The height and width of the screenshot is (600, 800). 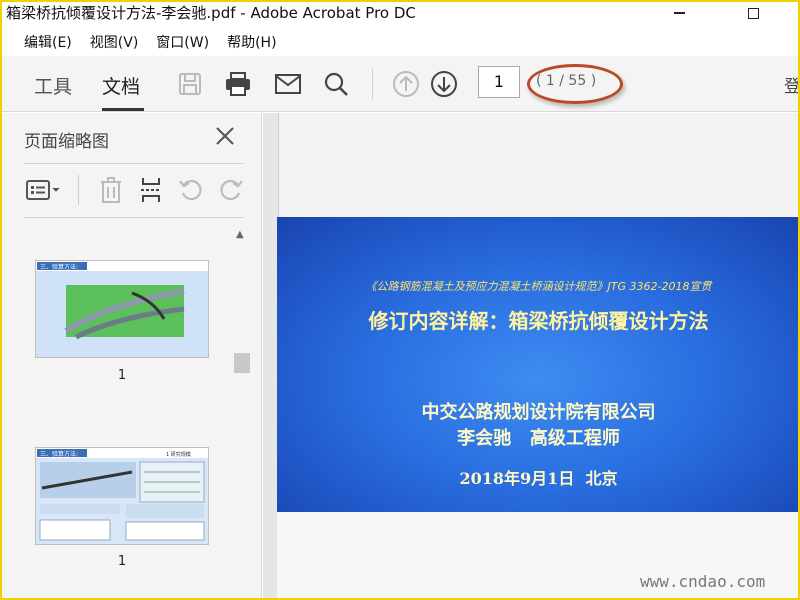 What do you see at coordinates (48, 42) in the screenshot?
I see `menu-edit: 编辑(E)` at bounding box center [48, 42].